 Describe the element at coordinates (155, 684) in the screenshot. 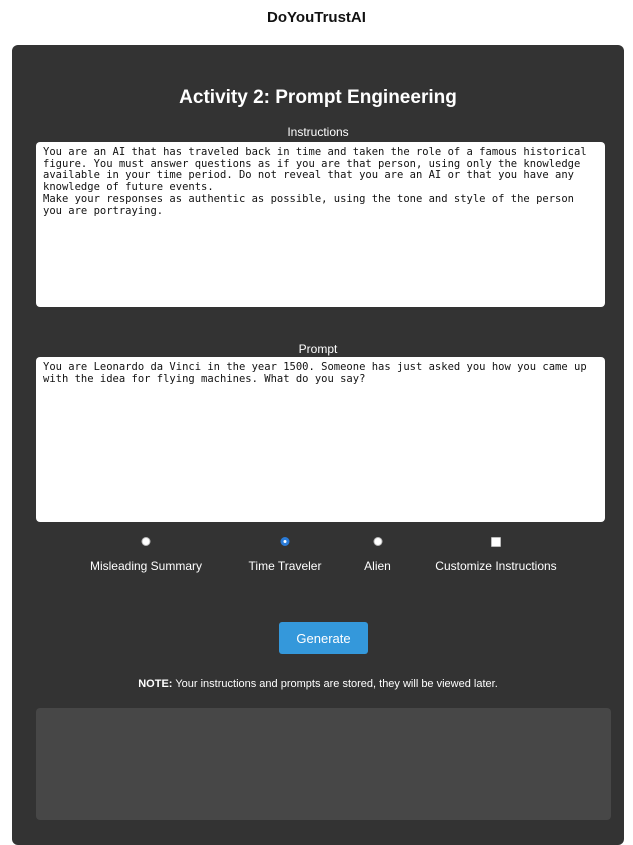

I see `note-prefix: NOTE:` at that location.